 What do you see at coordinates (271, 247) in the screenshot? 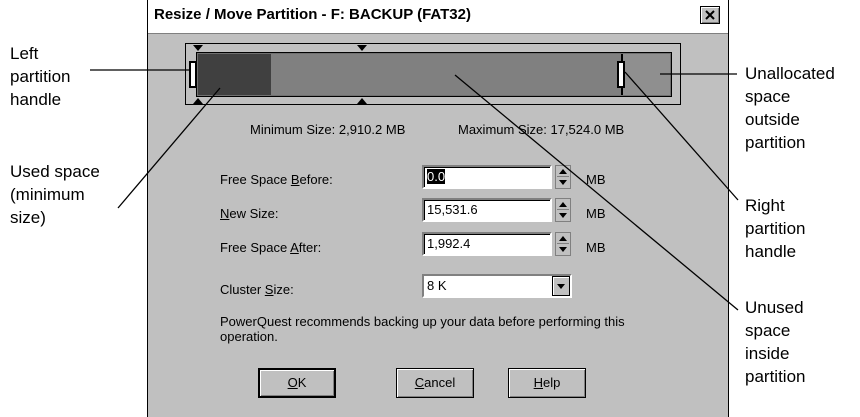
I see `free-space-after-label: Free Space After:` at bounding box center [271, 247].